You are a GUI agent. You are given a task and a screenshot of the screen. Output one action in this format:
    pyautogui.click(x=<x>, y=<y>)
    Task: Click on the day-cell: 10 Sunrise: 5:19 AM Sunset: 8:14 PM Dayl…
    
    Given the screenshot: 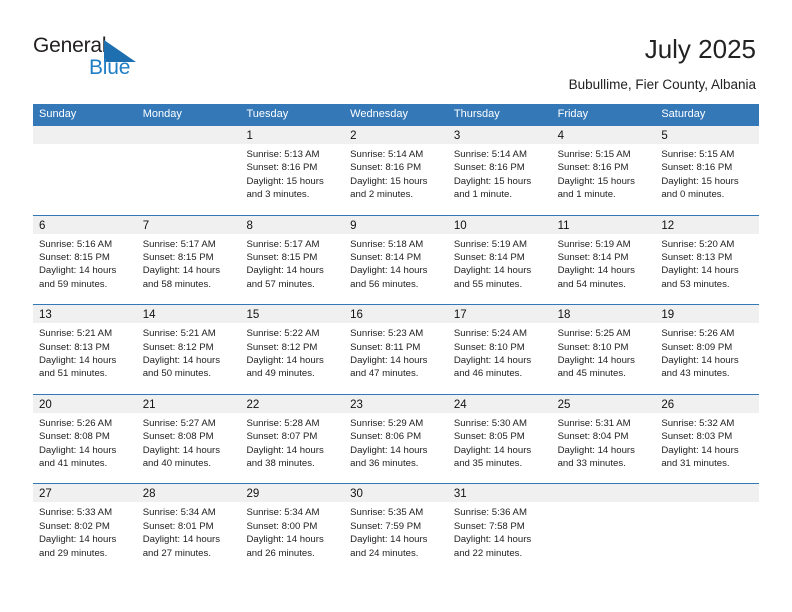 What is the action you would take?
    pyautogui.click(x=499, y=260)
    